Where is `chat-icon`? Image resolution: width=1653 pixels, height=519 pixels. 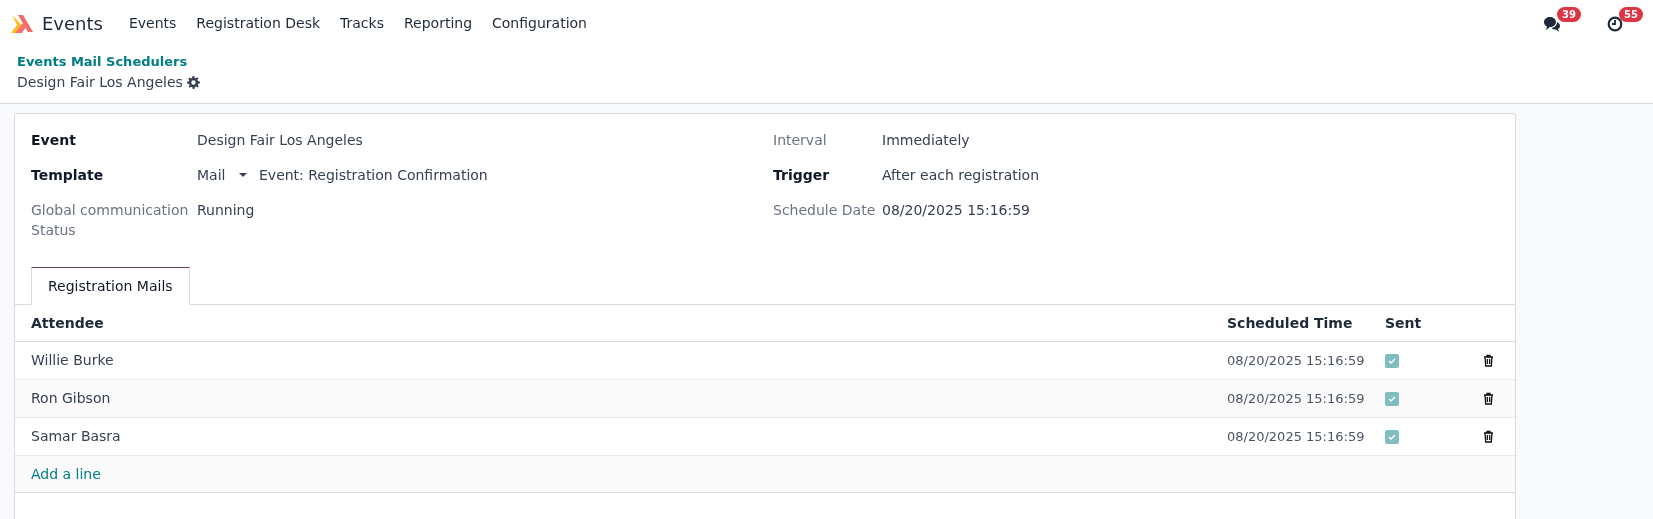 chat-icon is located at coordinates (1552, 23).